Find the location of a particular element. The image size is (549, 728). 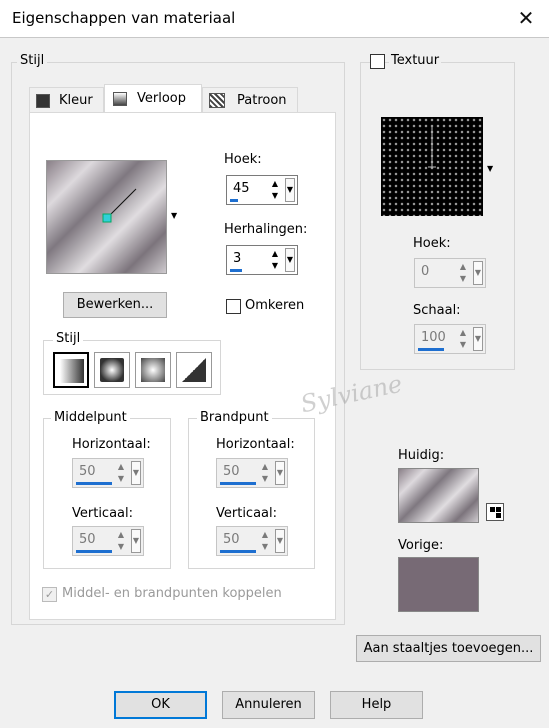

texture-checkbox is located at coordinates (377, 61).